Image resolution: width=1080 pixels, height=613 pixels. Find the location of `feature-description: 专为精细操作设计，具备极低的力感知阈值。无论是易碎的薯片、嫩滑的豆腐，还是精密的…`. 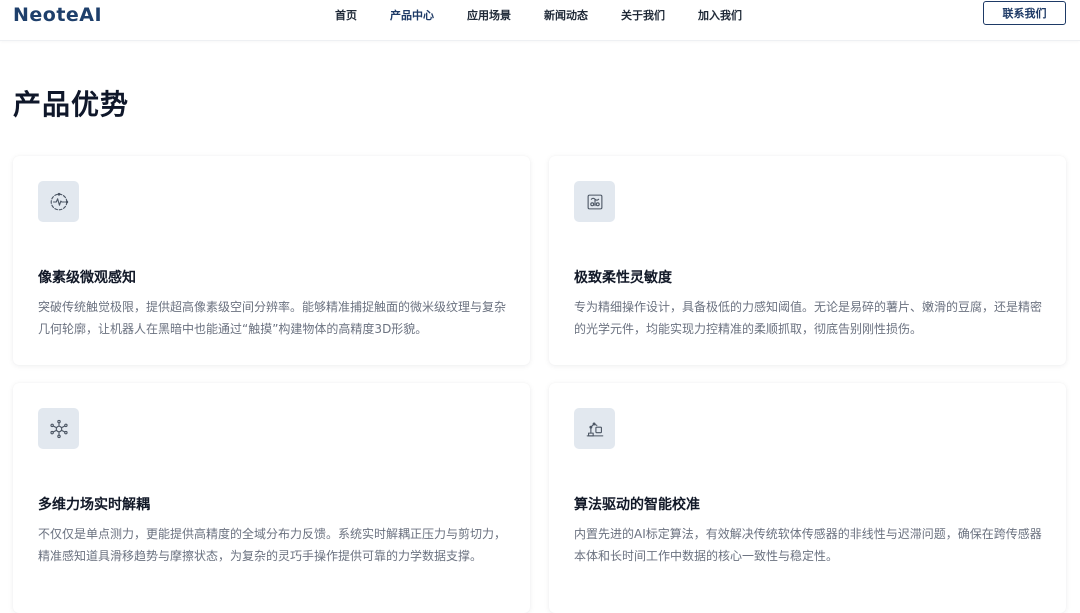

feature-description: 专为精细操作设计，具备极低的力感知阈值。无论是易碎的薯片、嫩滑的豆腐，还是精密的… is located at coordinates (808, 318).